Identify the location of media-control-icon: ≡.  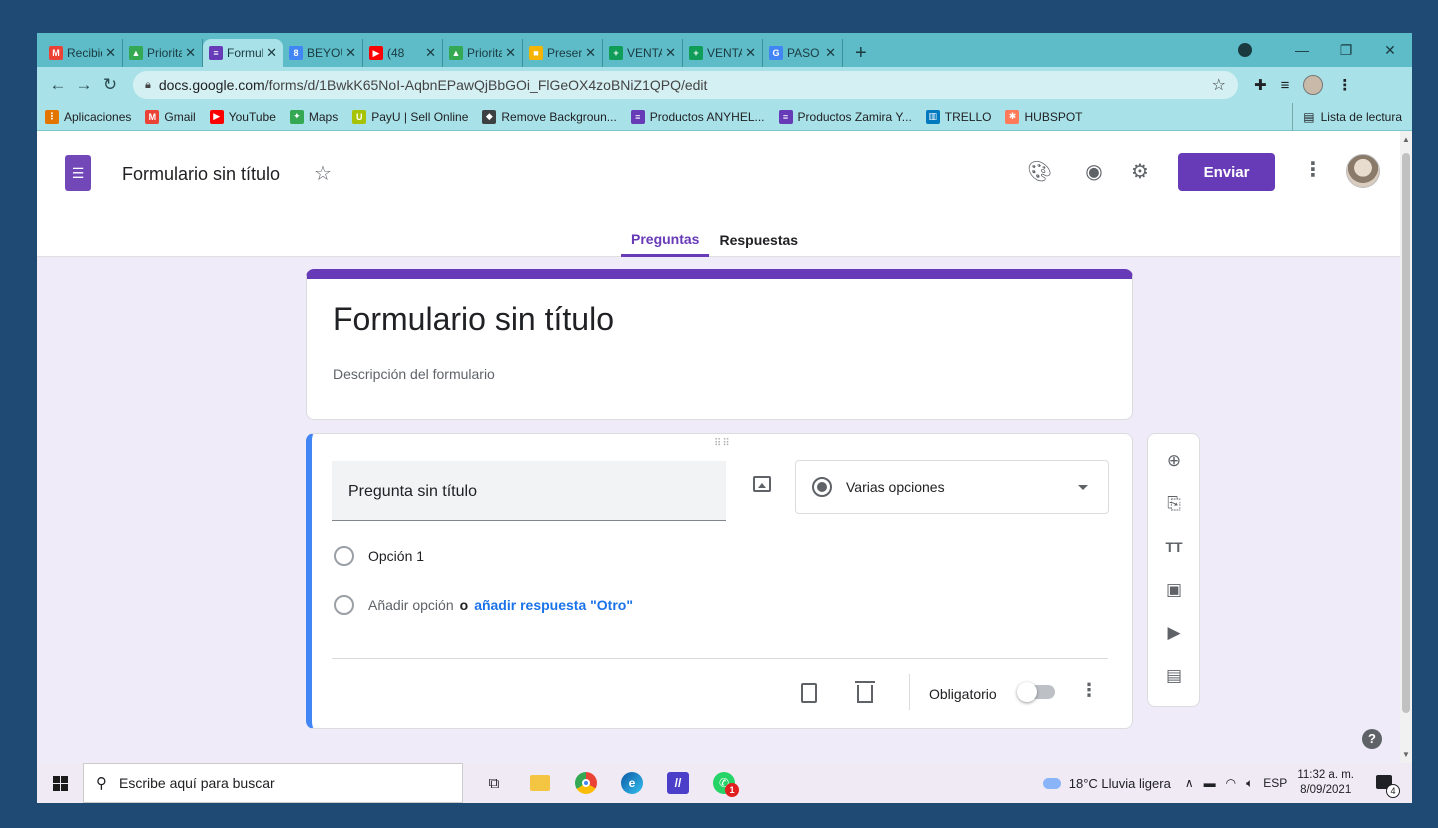
(1285, 85).